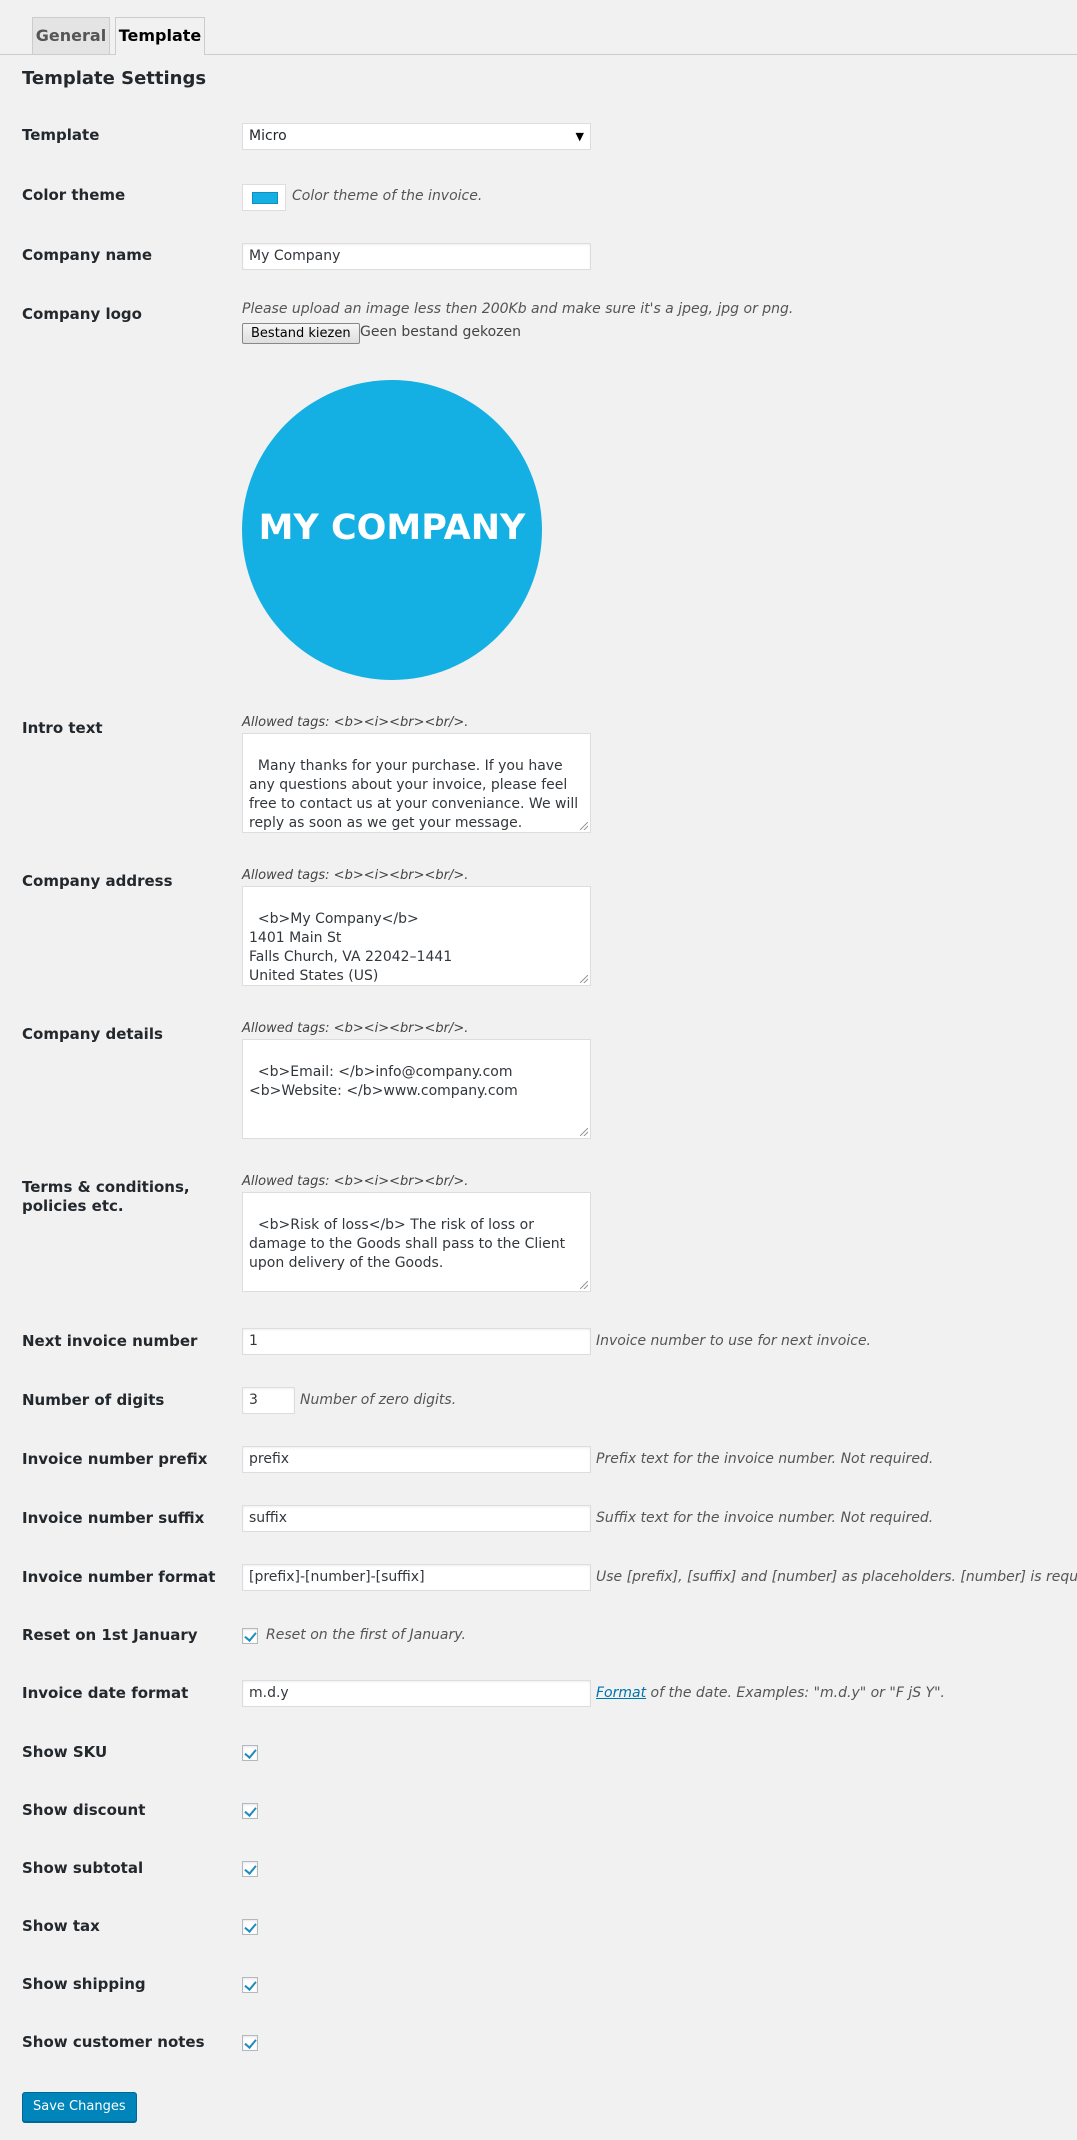 This screenshot has height=2140, width=1077. Describe the element at coordinates (61, 1926) in the screenshot. I see `show-tax-label: Show tax` at that location.